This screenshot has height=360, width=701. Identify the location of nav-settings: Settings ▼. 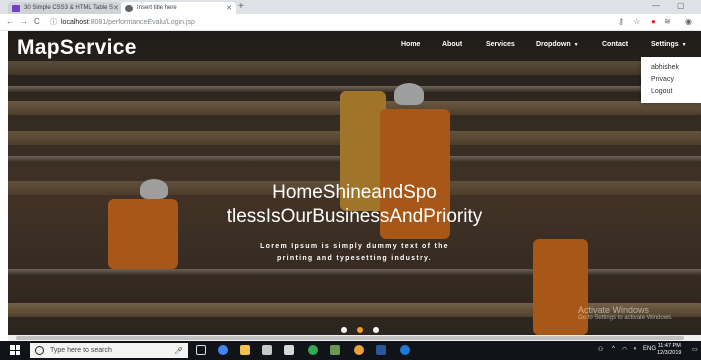
(669, 44).